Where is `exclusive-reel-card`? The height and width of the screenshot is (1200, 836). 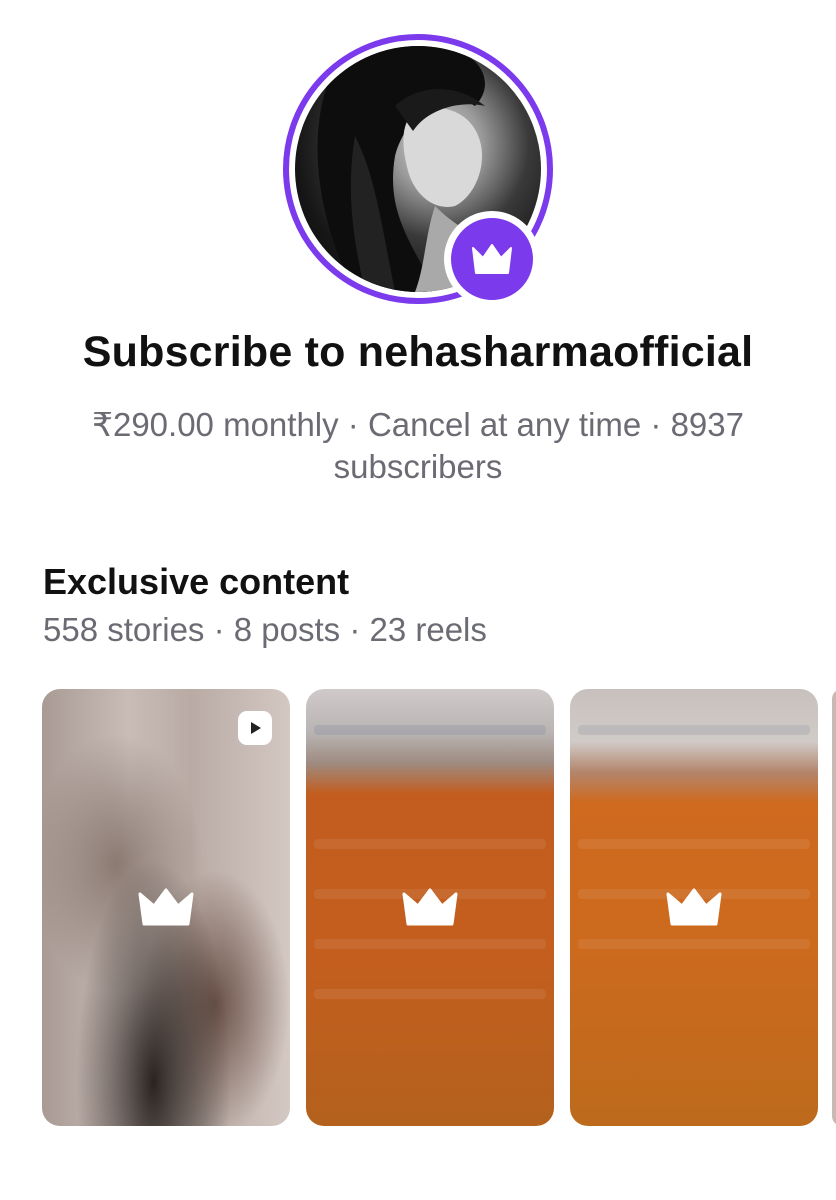 exclusive-reel-card is located at coordinates (166, 907).